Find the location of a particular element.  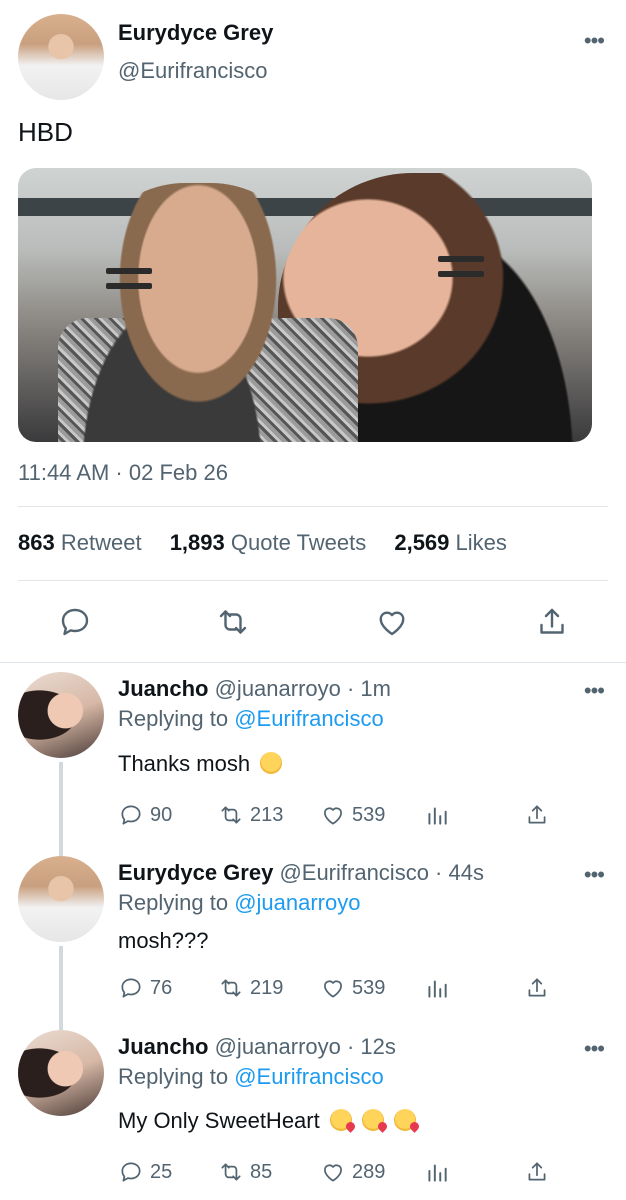

reply-author-name: Eurydyce Grey is located at coordinates (195, 872).